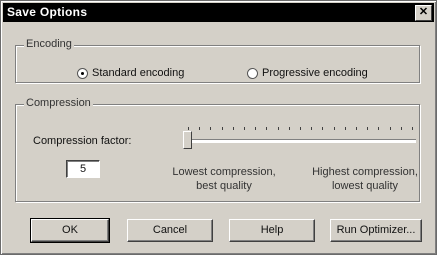 The width and height of the screenshot is (437, 255). What do you see at coordinates (218, 12) in the screenshot?
I see `title-bar: Save Options ✕` at bounding box center [218, 12].